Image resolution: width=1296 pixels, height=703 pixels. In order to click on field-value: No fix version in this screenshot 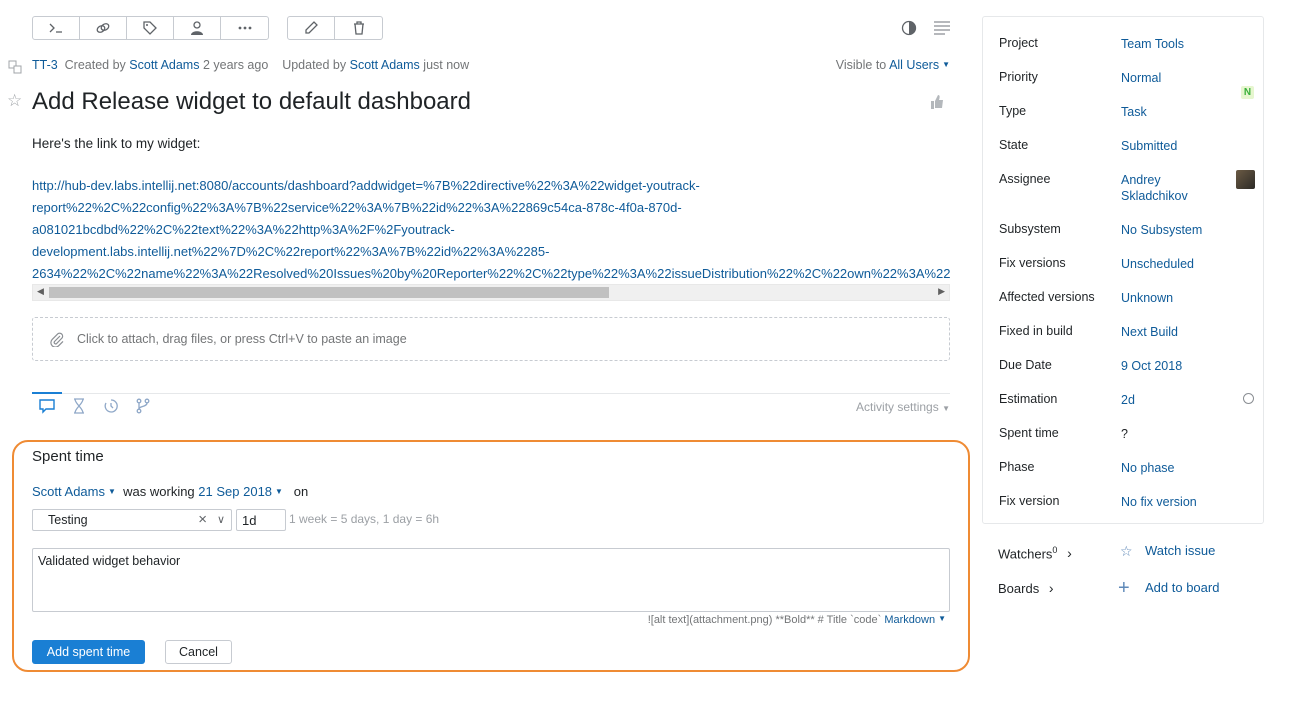, I will do `click(1176, 502)`.